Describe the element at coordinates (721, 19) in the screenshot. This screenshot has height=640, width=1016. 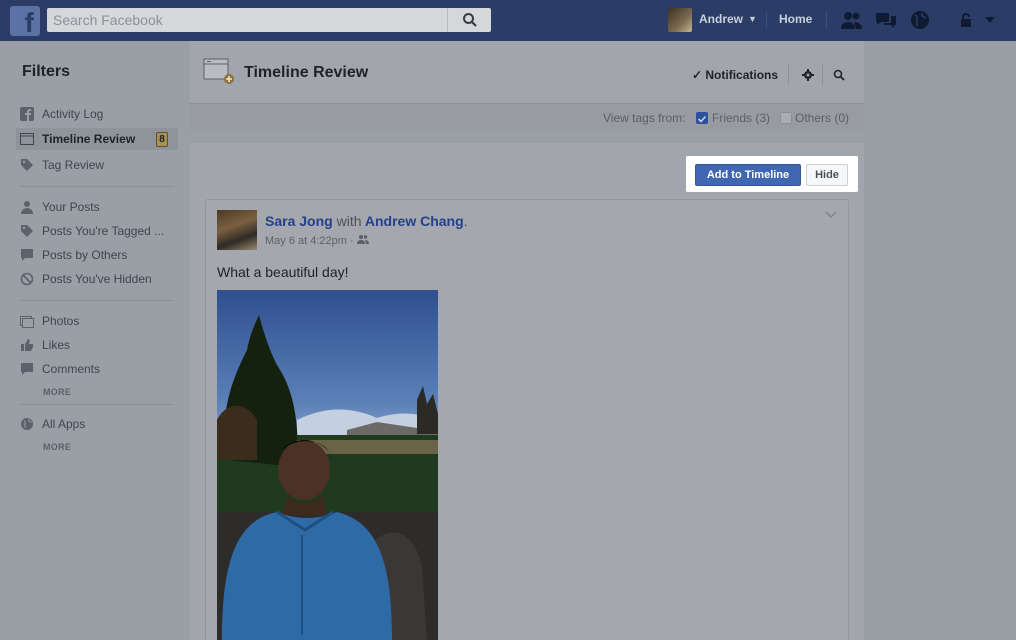
I see `profile-link: Andrew` at that location.